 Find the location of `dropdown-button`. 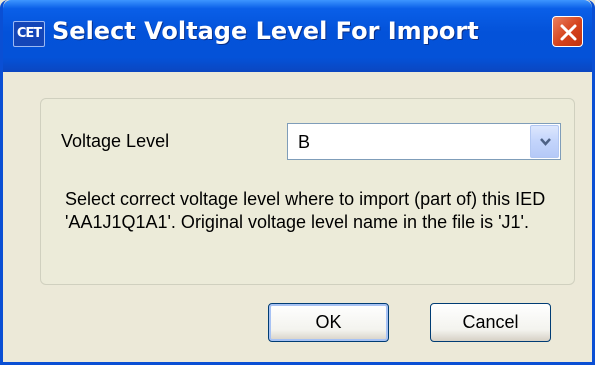

dropdown-button is located at coordinates (544, 141).